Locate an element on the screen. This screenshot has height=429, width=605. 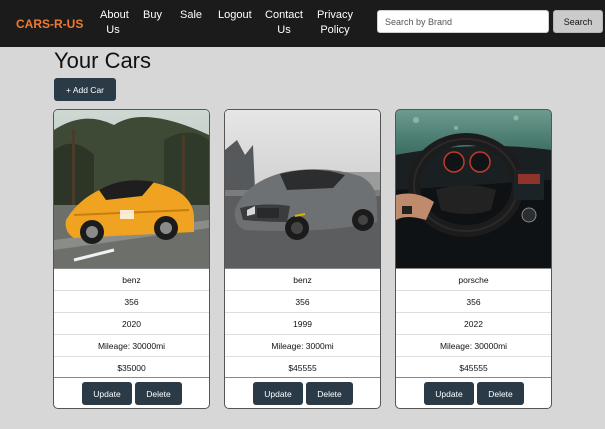
page-title: Your Cars is located at coordinates (103, 60).